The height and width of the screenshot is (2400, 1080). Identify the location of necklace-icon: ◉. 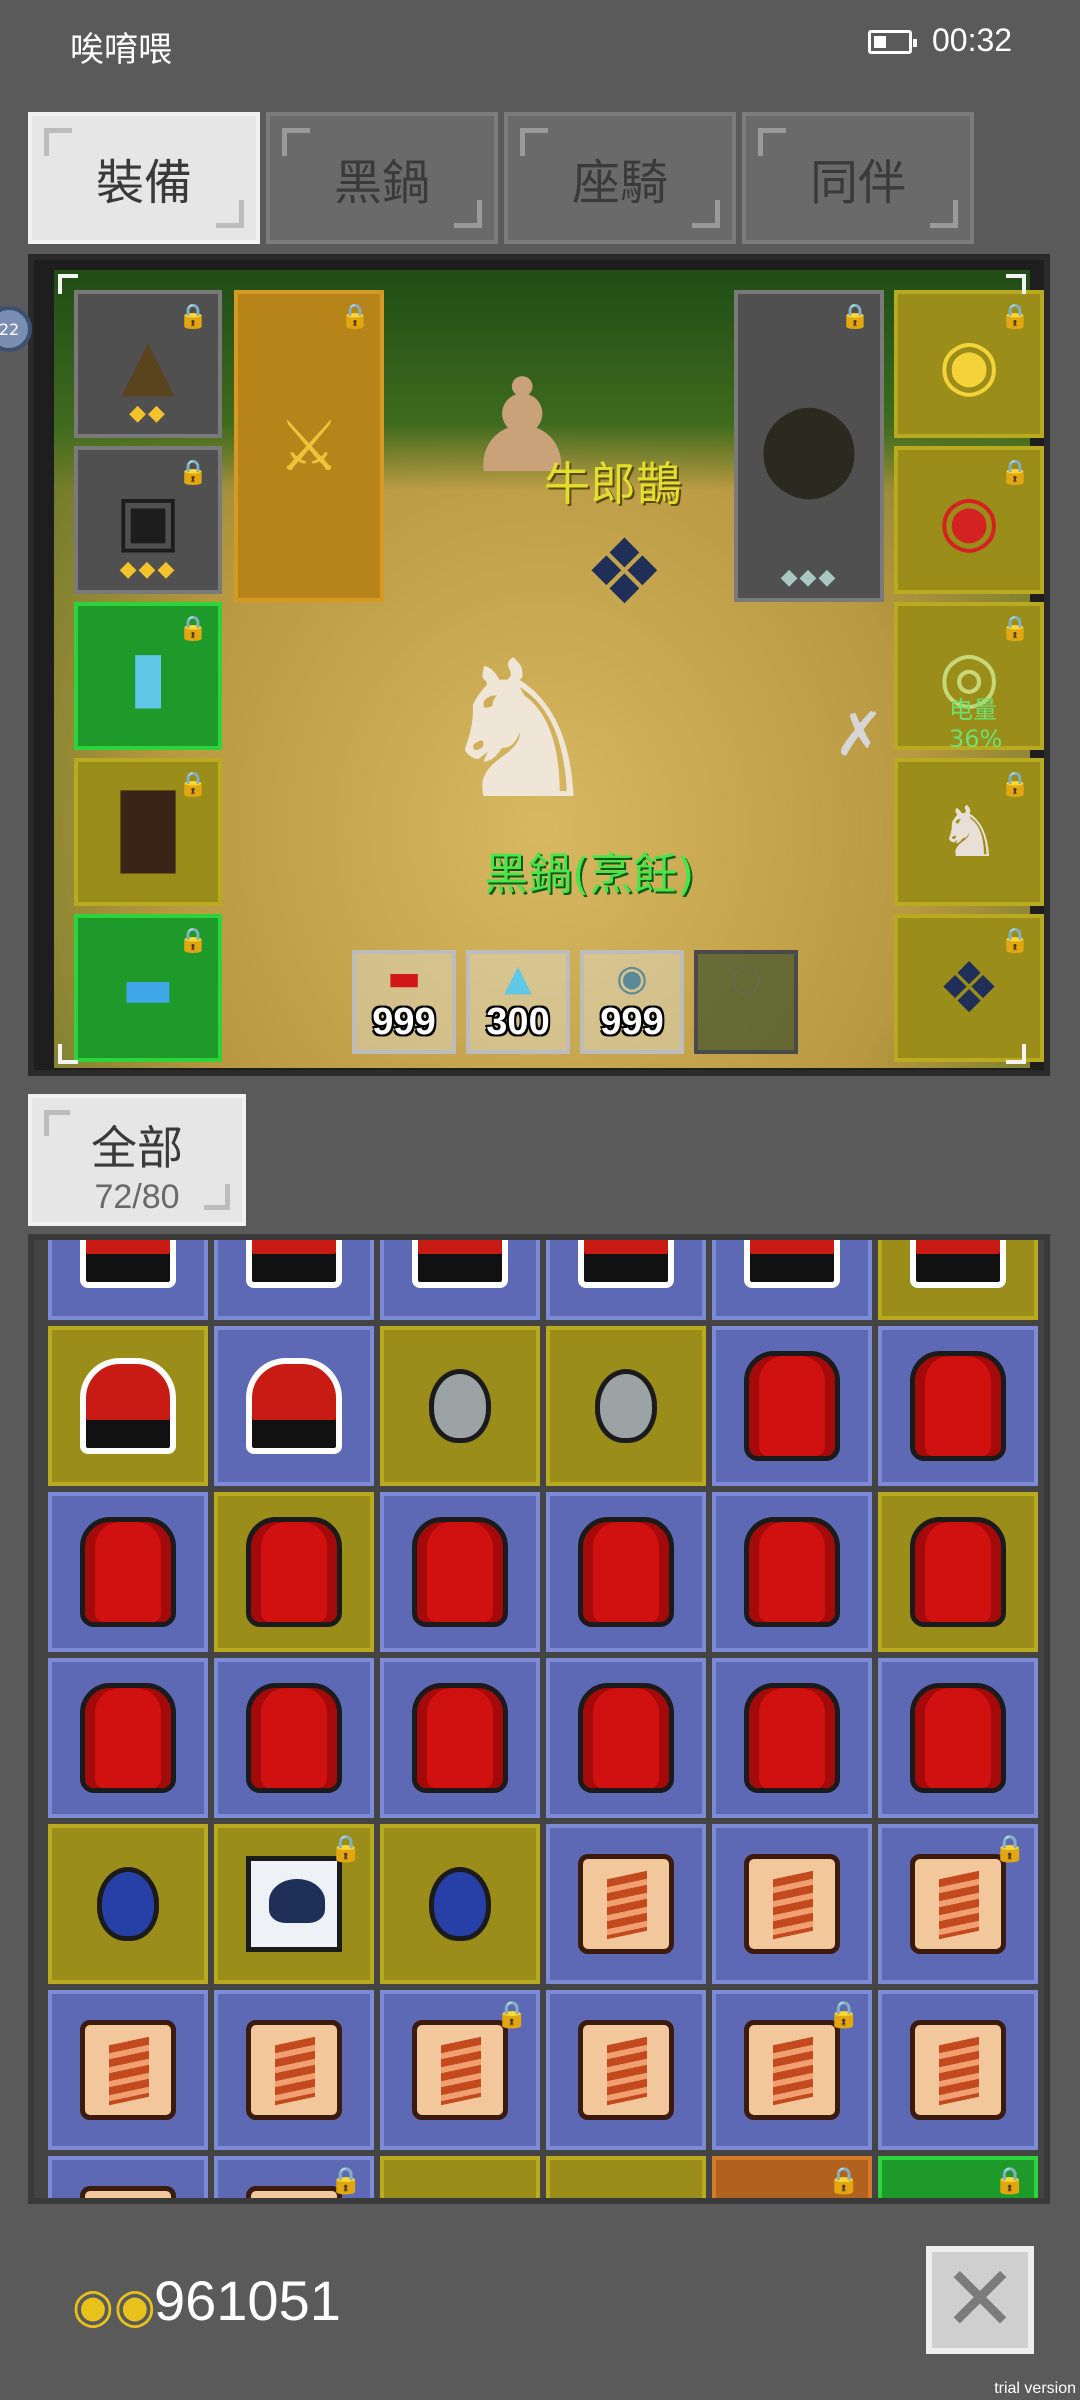
(969, 364).